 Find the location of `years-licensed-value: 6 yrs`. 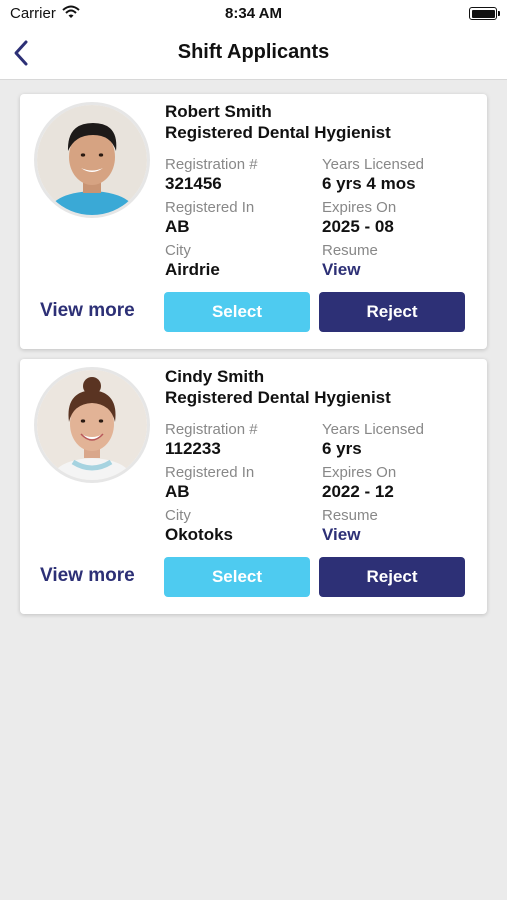

years-licensed-value: 6 yrs is located at coordinates (342, 448).